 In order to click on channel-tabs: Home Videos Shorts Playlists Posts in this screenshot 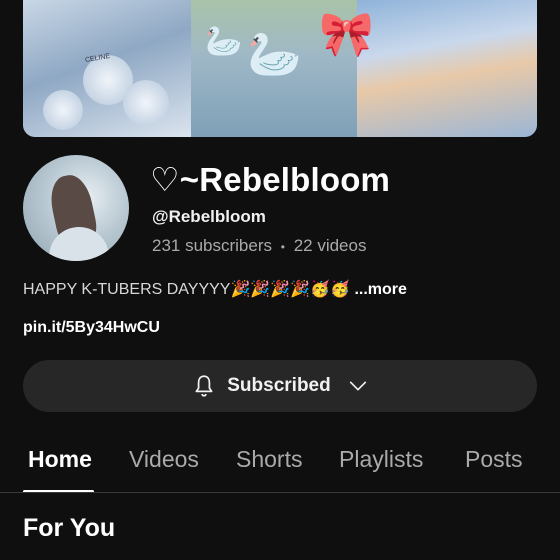, I will do `click(280, 466)`.